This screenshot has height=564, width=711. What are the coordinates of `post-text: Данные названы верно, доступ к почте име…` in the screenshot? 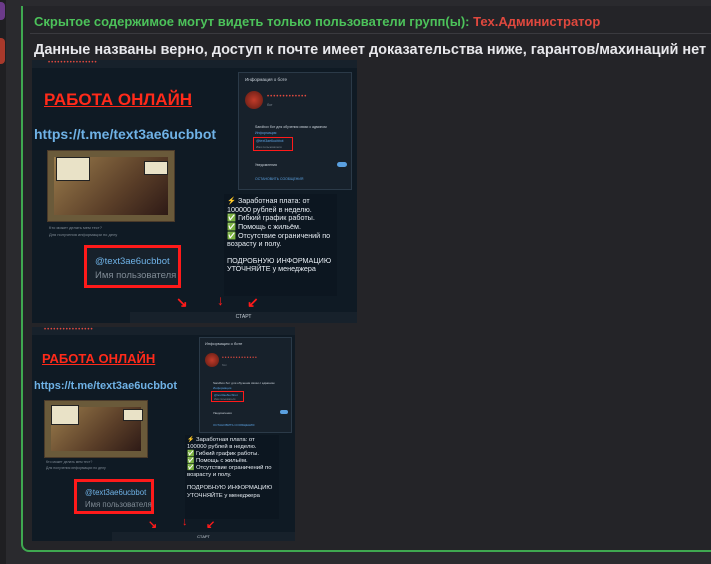 It's located at (370, 50).